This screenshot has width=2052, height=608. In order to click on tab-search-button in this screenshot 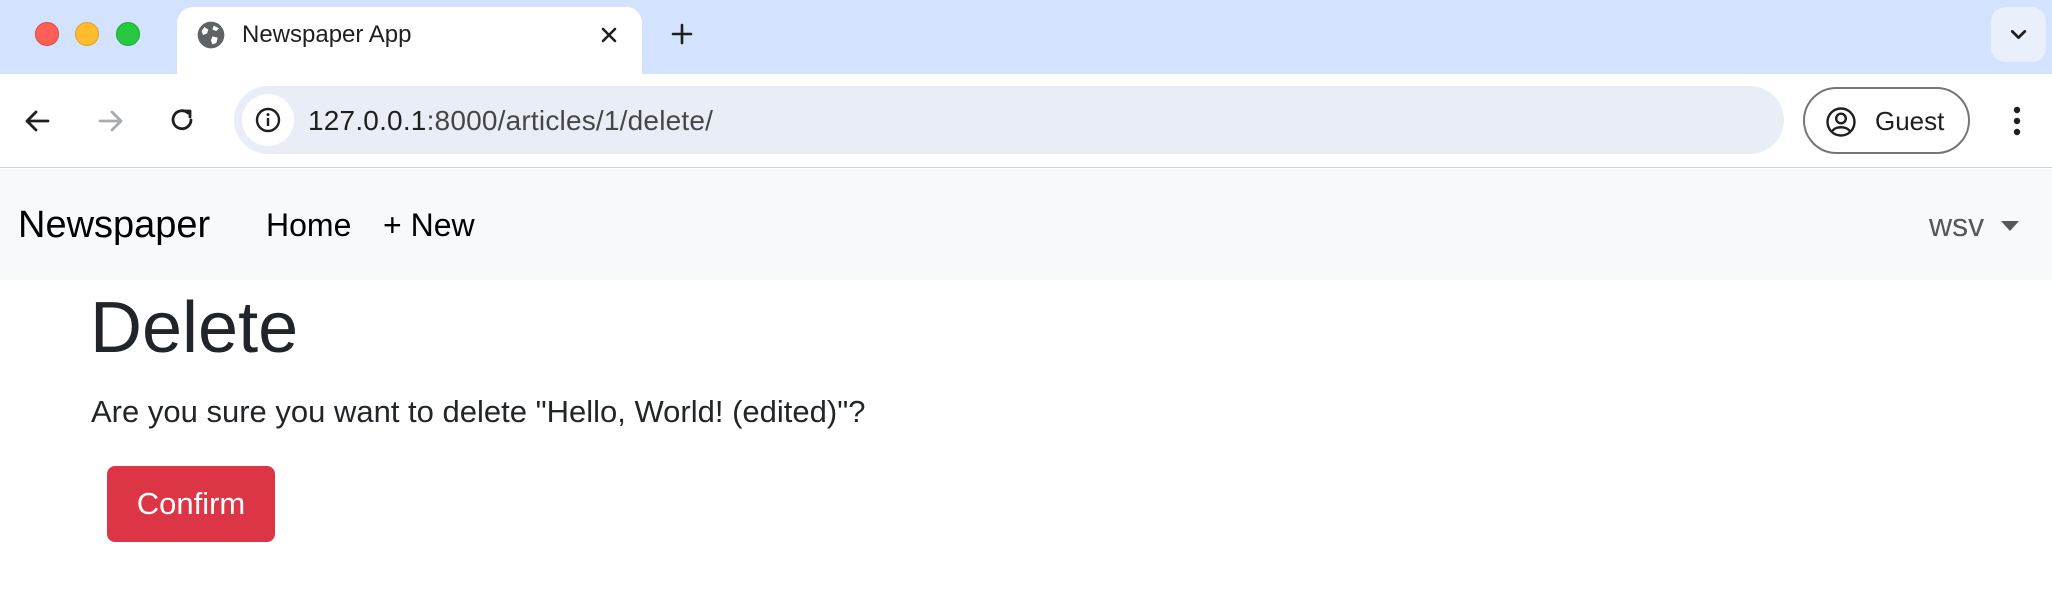, I will do `click(2018, 34)`.